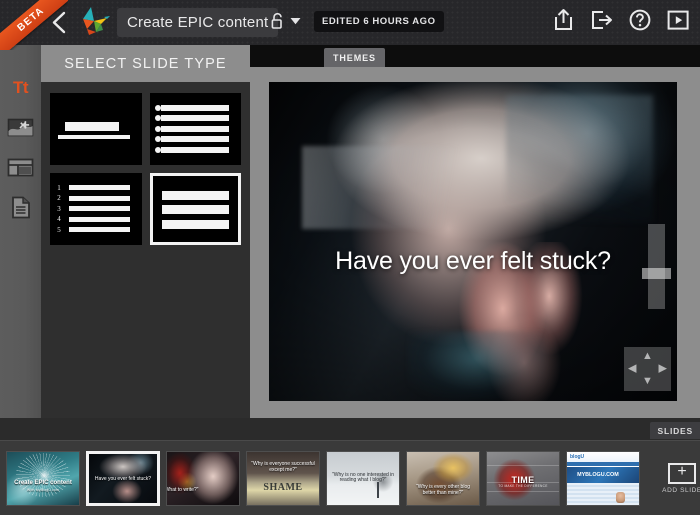  I want to click on notes-tool-button, so click(21, 207).